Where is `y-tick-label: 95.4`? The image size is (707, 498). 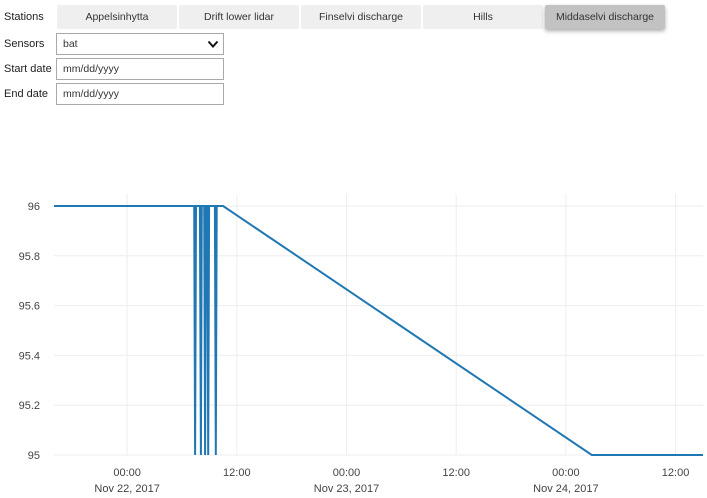
y-tick-label: 95.4 is located at coordinates (29, 356).